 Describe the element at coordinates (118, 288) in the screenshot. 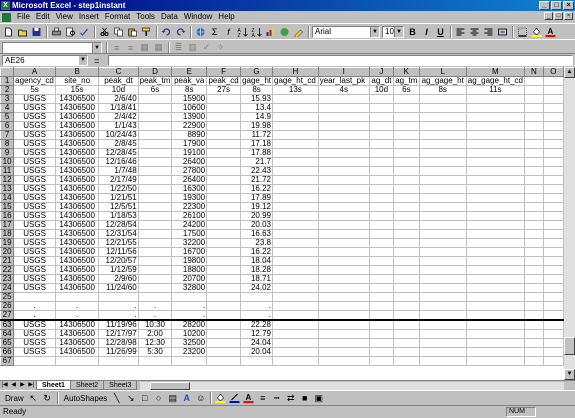

I see `cell: 11/24/60` at that location.